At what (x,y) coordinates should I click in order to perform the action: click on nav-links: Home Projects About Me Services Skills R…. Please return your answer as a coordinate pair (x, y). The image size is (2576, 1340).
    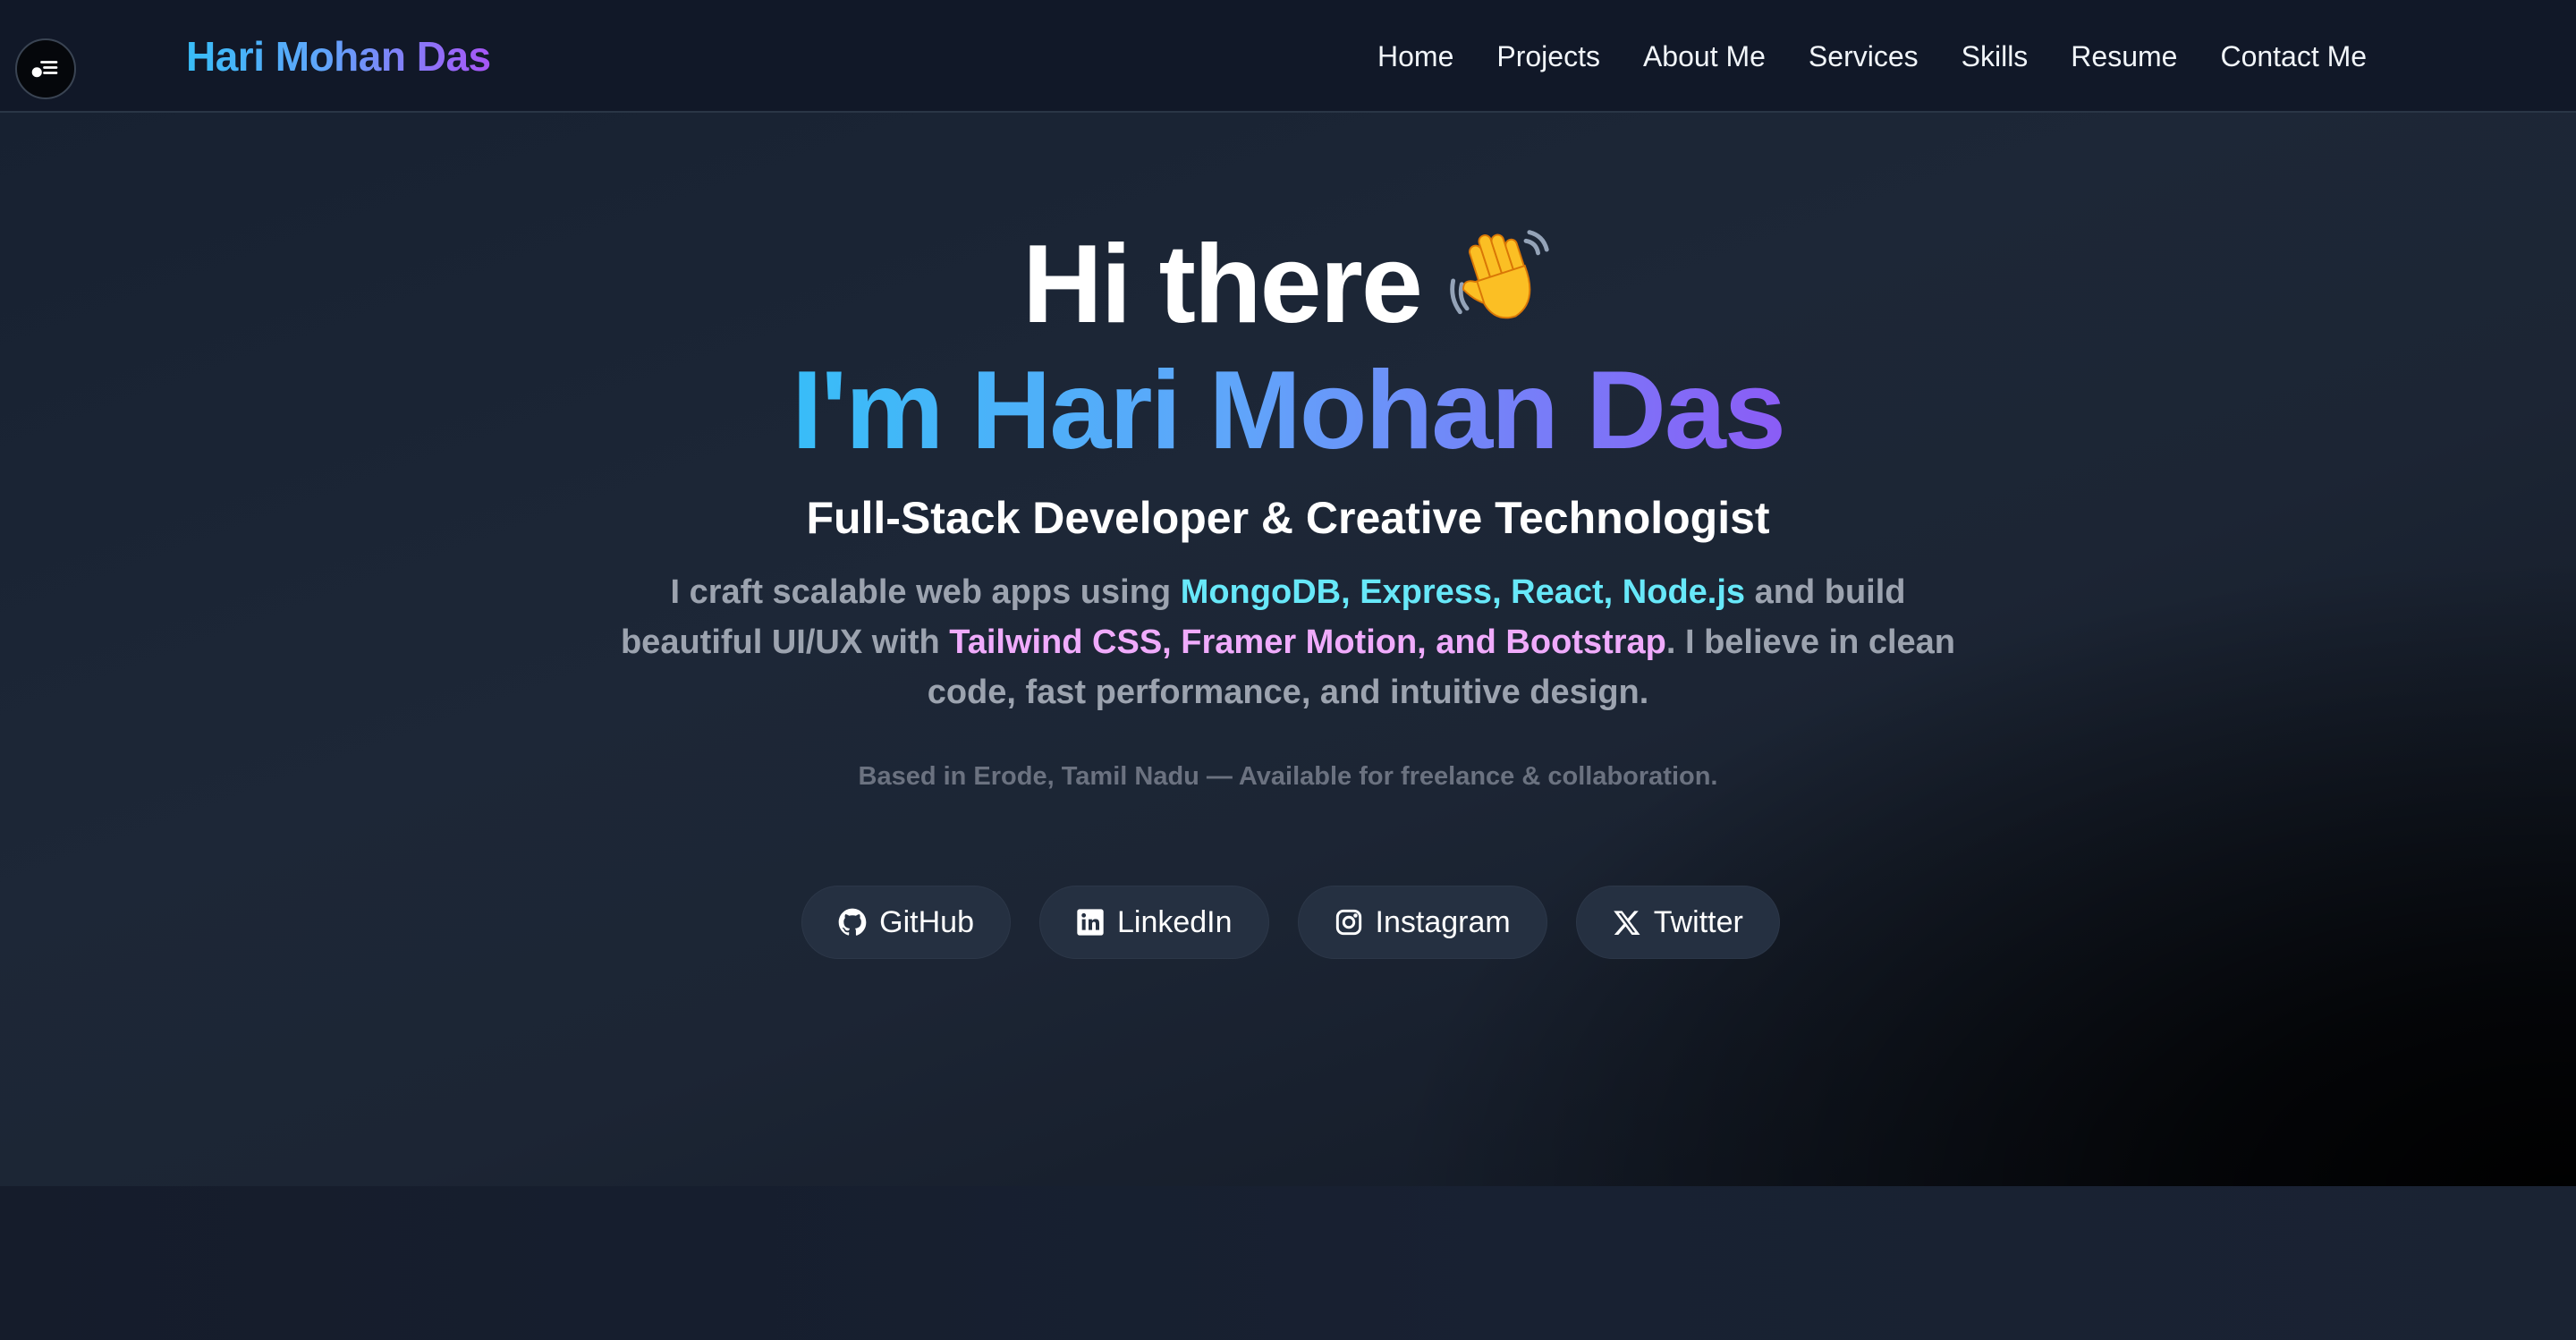
    Looking at the image, I should click on (1872, 56).